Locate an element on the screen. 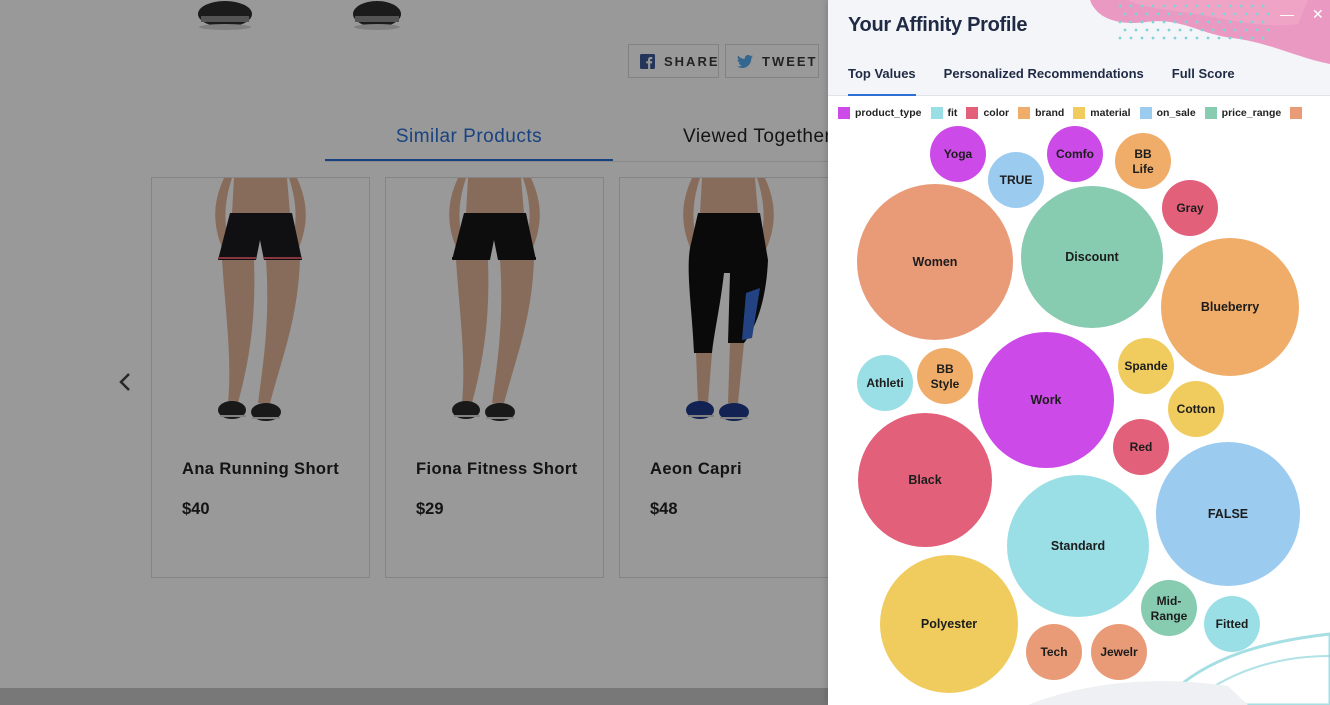 This screenshot has height=705, width=1330. legend-item: color is located at coordinates (987, 113).